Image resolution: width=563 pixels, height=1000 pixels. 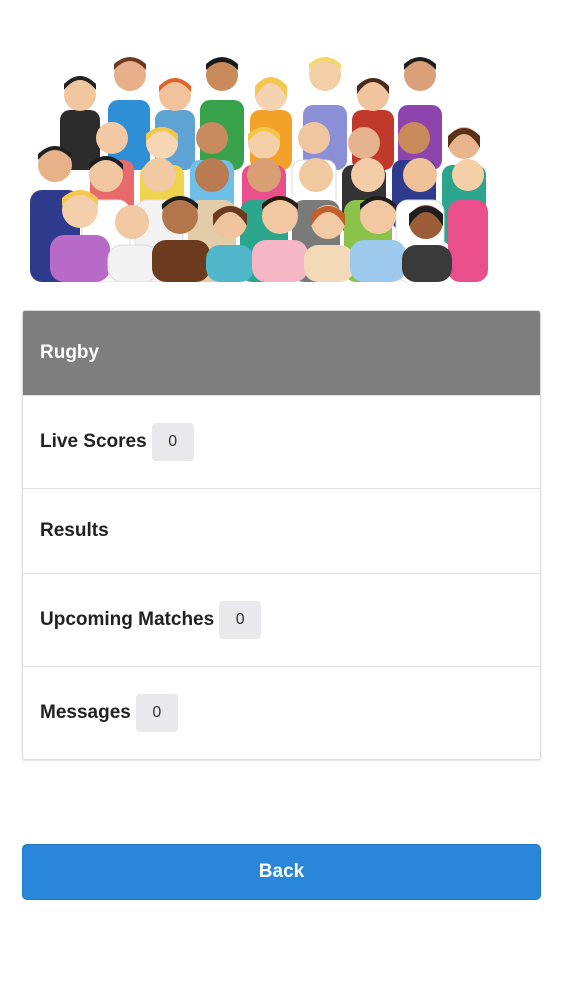 I want to click on menu-item-label: Results, so click(x=74, y=530).